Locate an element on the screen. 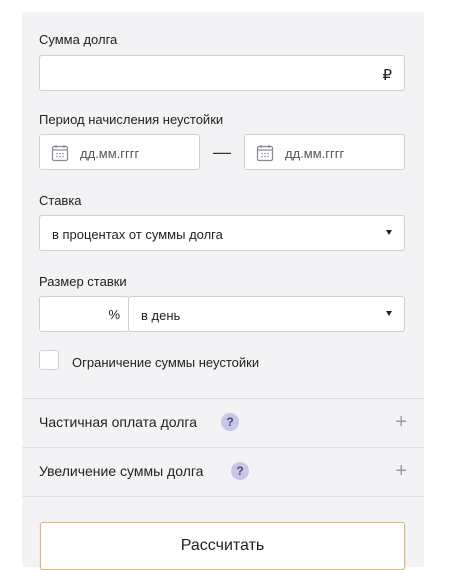  period-to-input: дд.мм.гггг is located at coordinates (324, 152).